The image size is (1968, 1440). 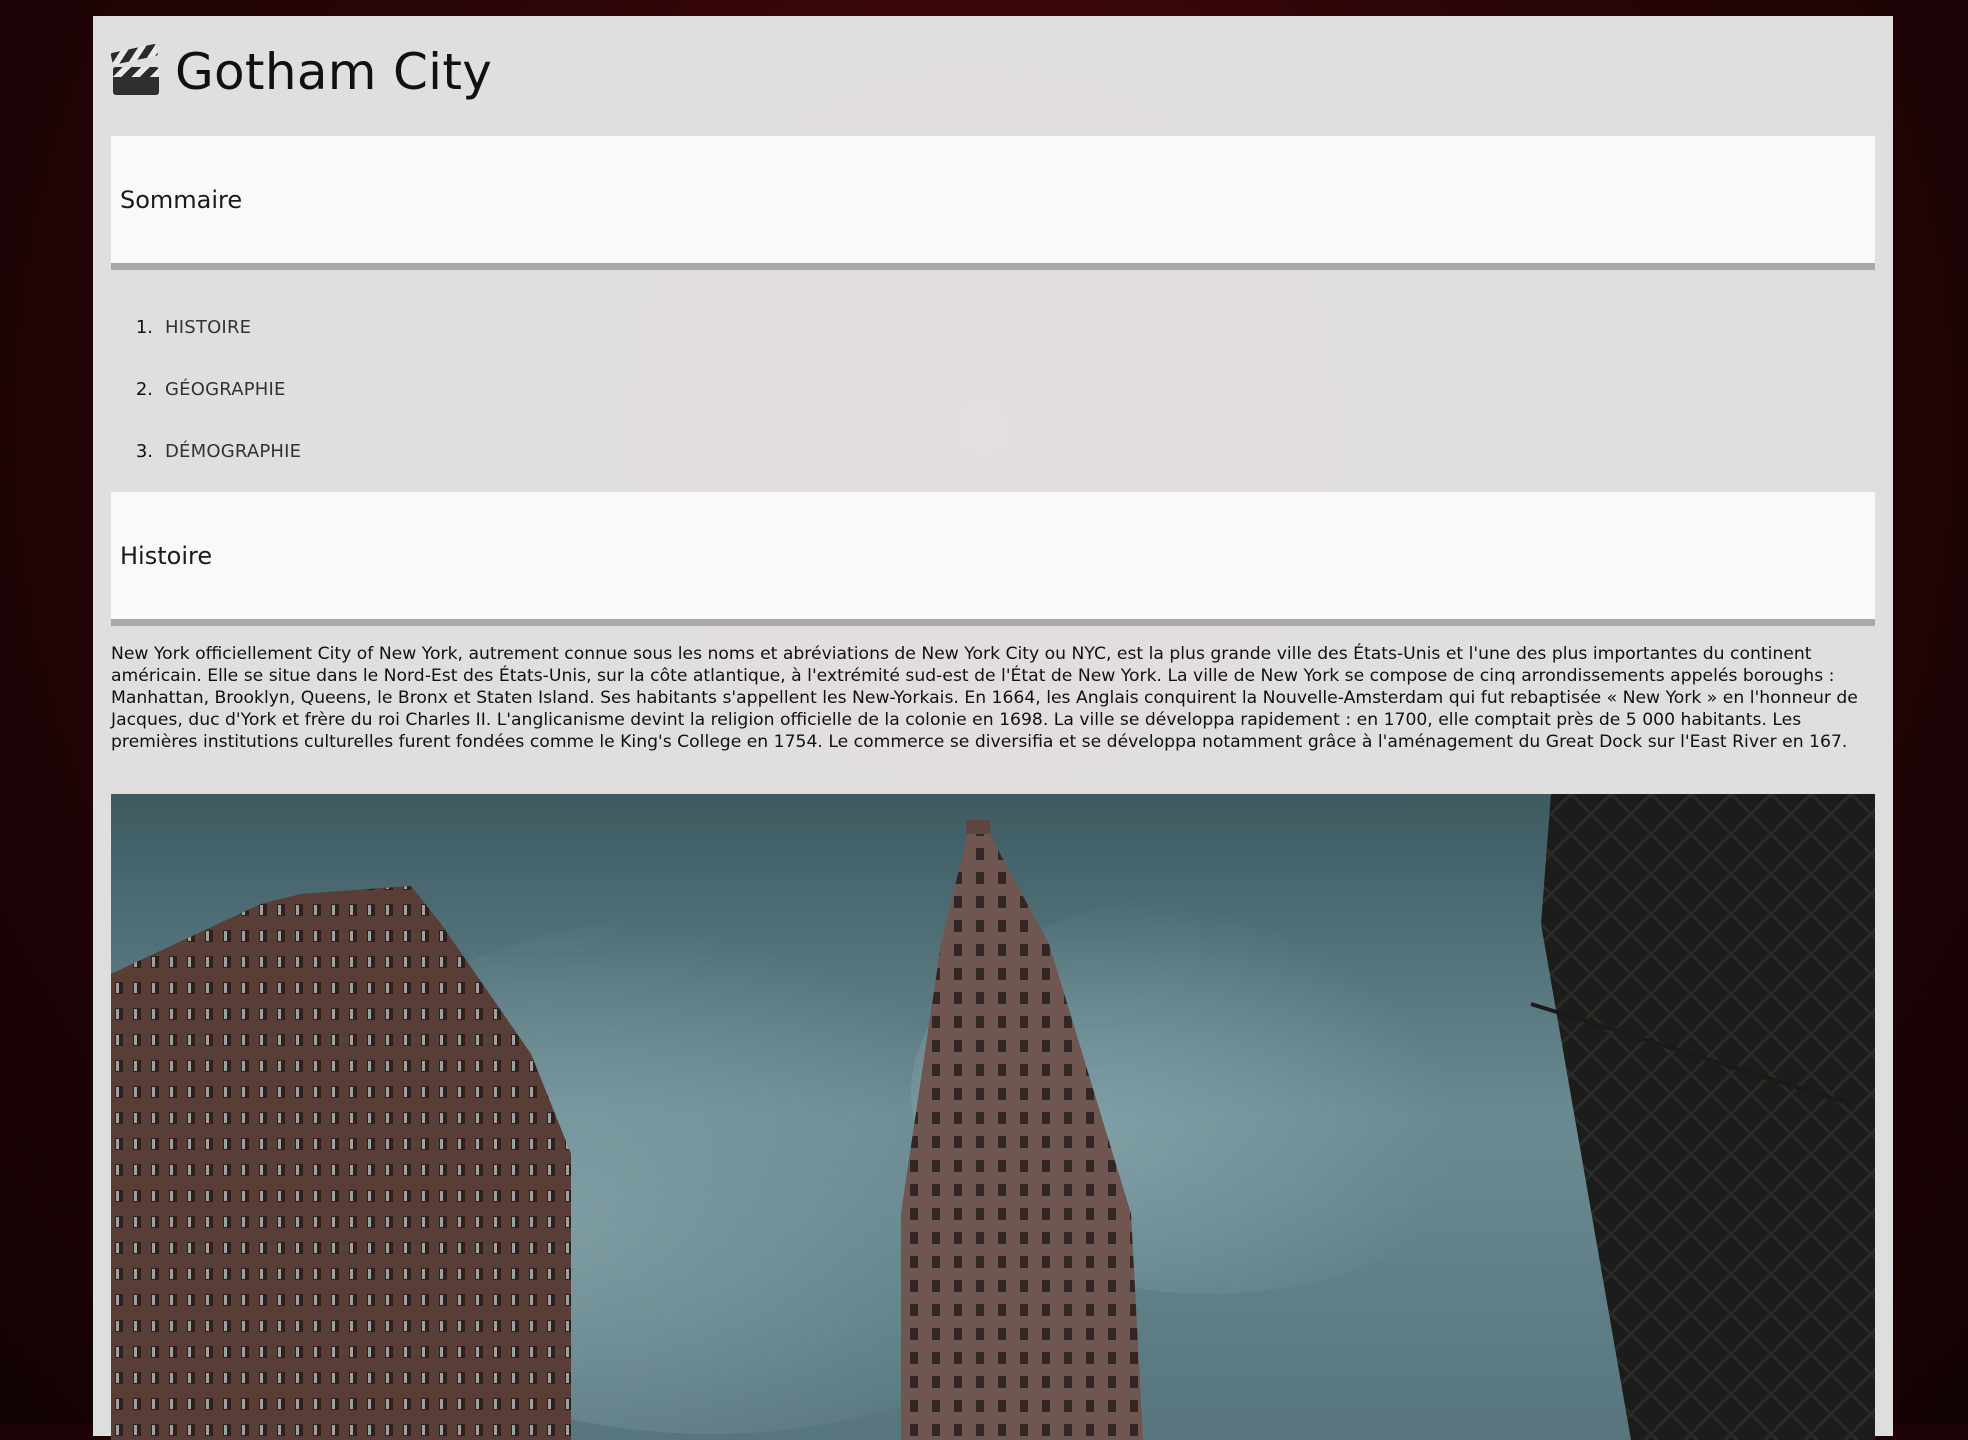 I want to click on history-heading: Histoire, so click(x=166, y=555).